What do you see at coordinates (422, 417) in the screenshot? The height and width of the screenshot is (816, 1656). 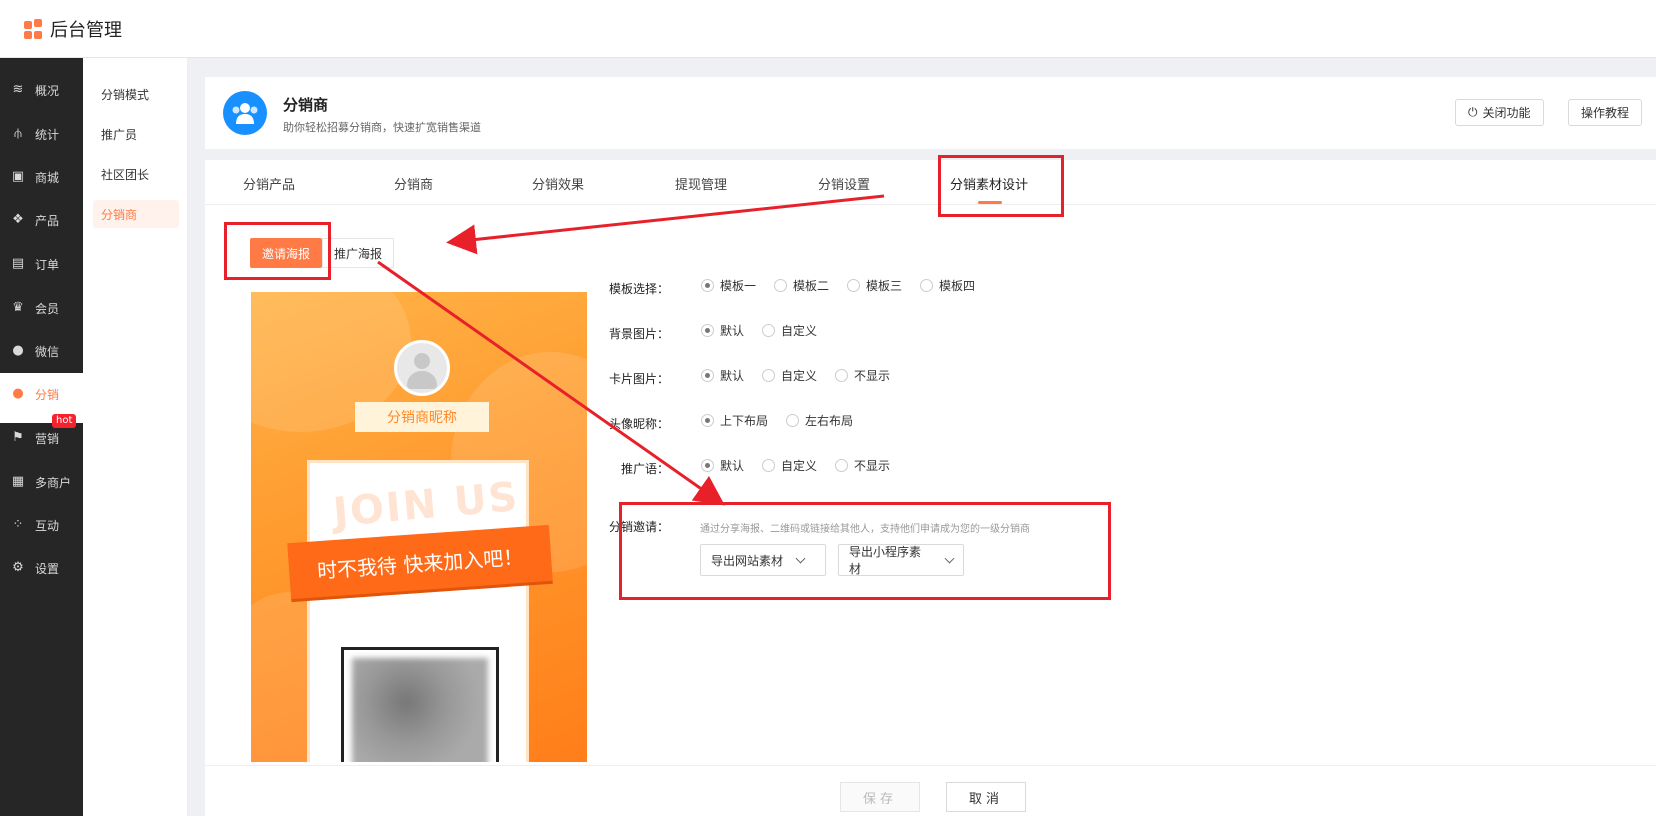 I see `poster-nickname: 分销商昵称` at bounding box center [422, 417].